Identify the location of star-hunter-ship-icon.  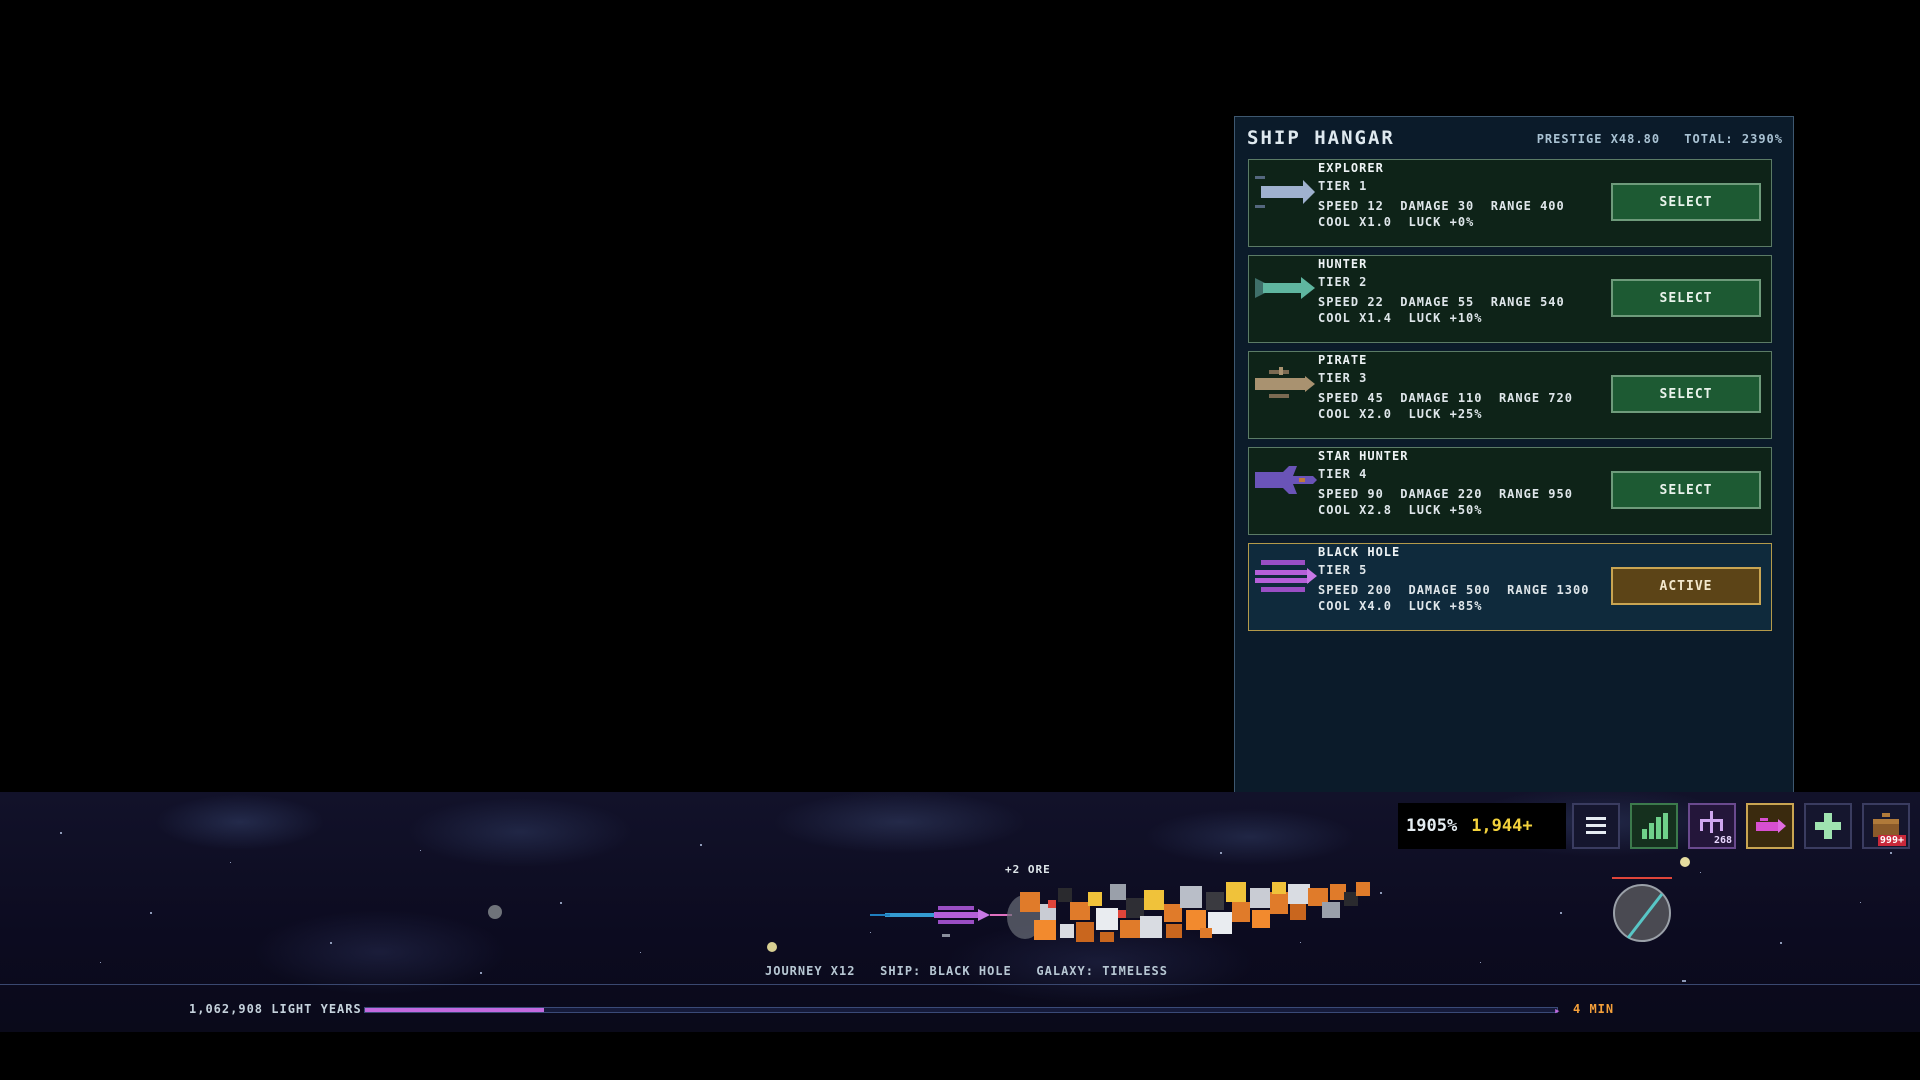
(1286, 480).